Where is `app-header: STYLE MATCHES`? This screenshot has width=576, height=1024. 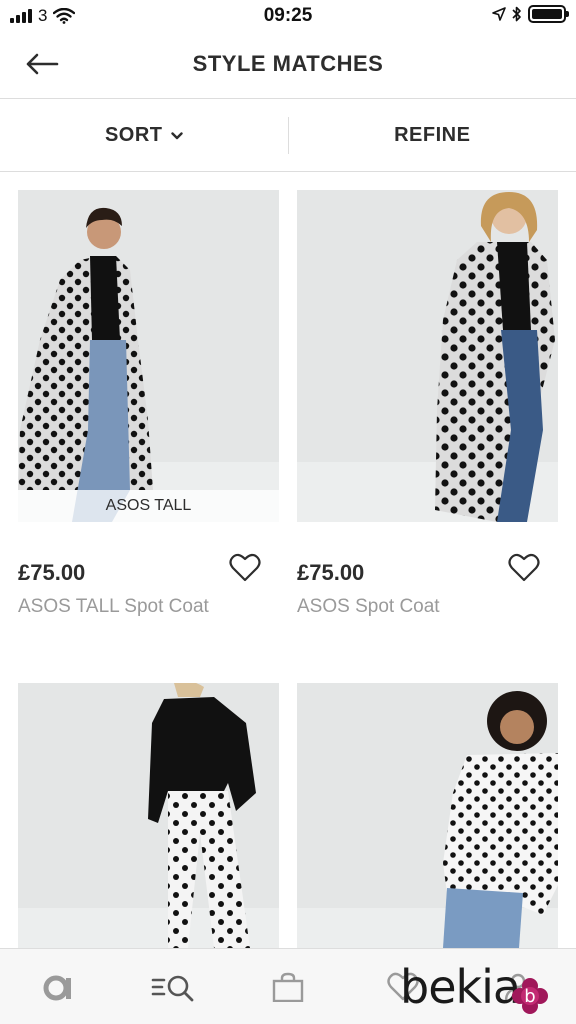
app-header: STYLE MATCHES is located at coordinates (288, 65).